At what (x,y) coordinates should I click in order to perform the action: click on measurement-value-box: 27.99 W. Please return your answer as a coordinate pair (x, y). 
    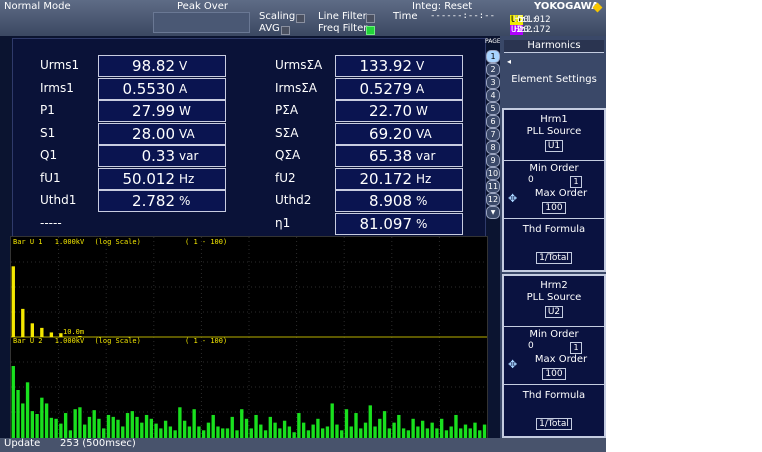
    Looking at the image, I should click on (162, 111).